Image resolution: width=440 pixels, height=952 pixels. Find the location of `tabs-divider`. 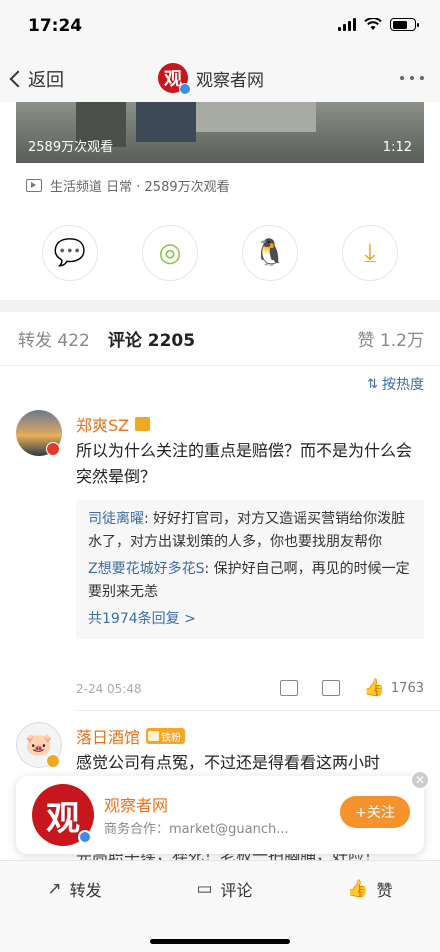

tabs-divider is located at coordinates (220, 365).